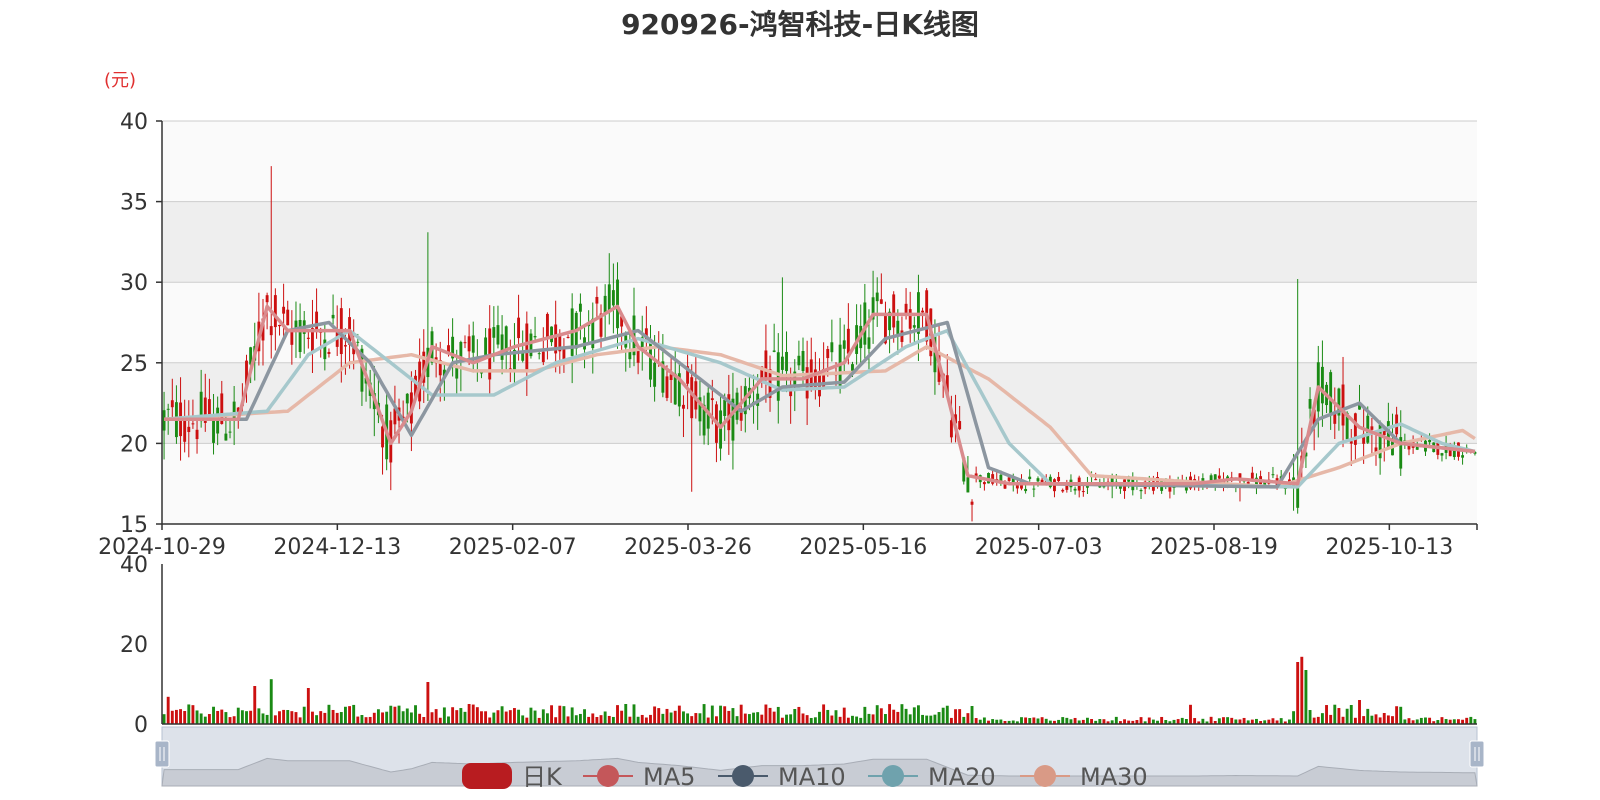 This screenshot has width=1600, height=800. I want to click on legend-item-ma30: MA30, so click(1084, 777).